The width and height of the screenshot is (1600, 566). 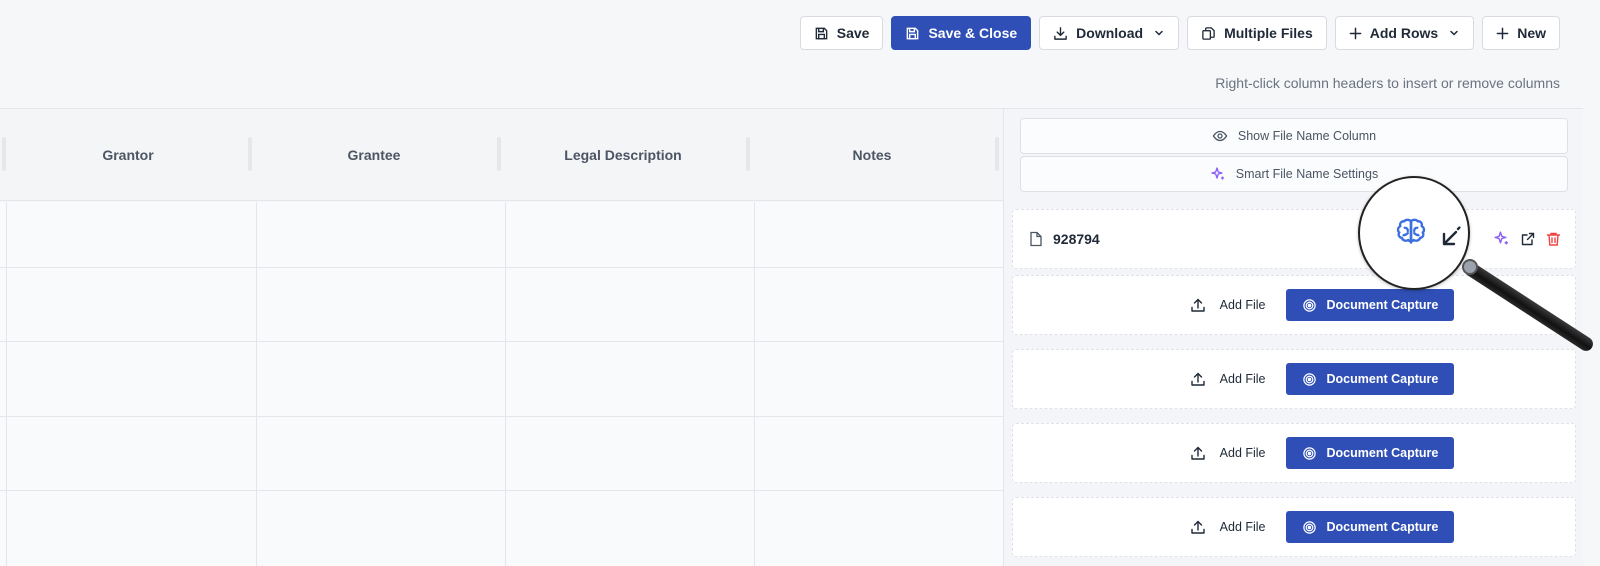 I want to click on external-link-icon, so click(x=1528, y=239).